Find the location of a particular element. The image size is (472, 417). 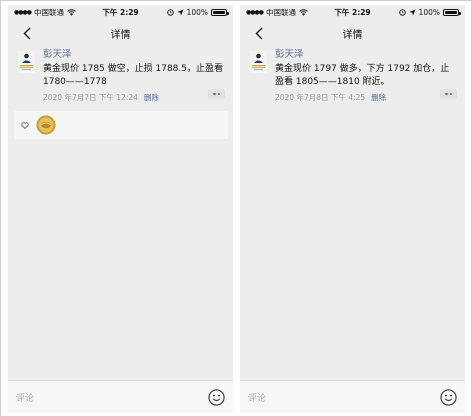

liker-avatar is located at coordinates (46, 125).